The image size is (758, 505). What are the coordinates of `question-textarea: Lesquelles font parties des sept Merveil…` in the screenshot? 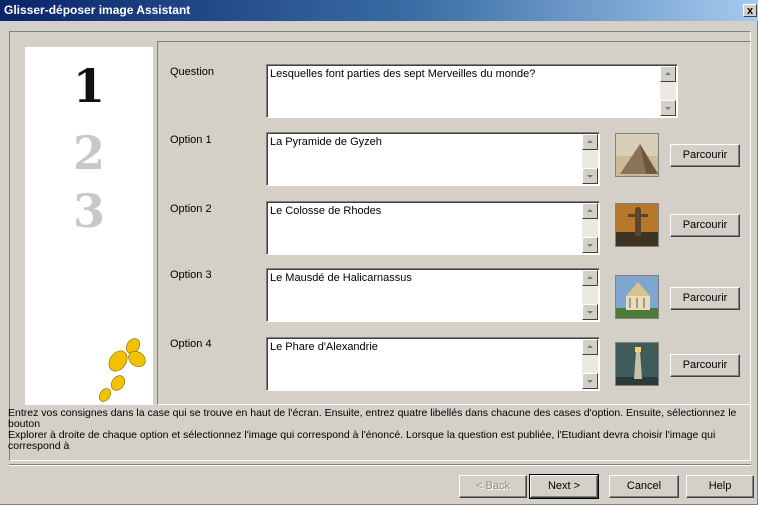 It's located at (472, 91).